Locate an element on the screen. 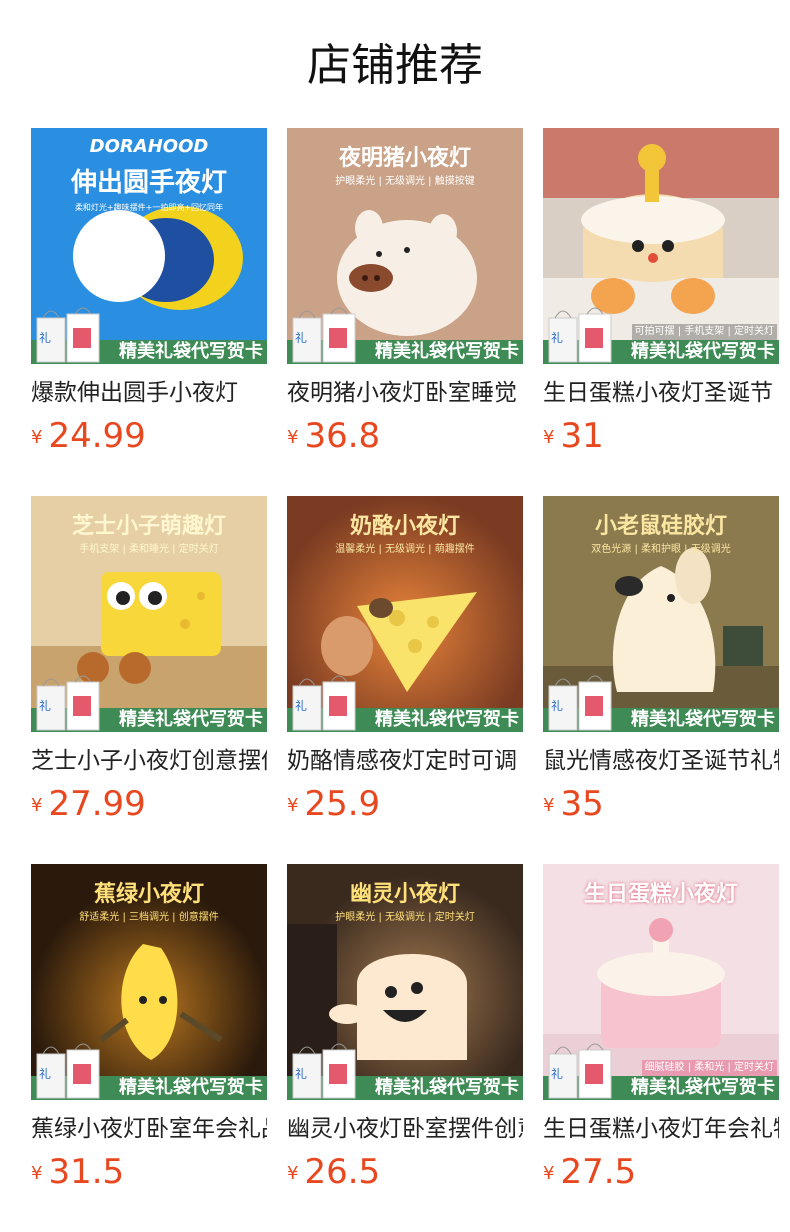 The height and width of the screenshot is (1232, 790). product-image: 幽灵小夜灯 护眼柔光 | 无级调光 | 定时关灯 精美礼袋代写贺卡 礼 is located at coordinates (405, 982).